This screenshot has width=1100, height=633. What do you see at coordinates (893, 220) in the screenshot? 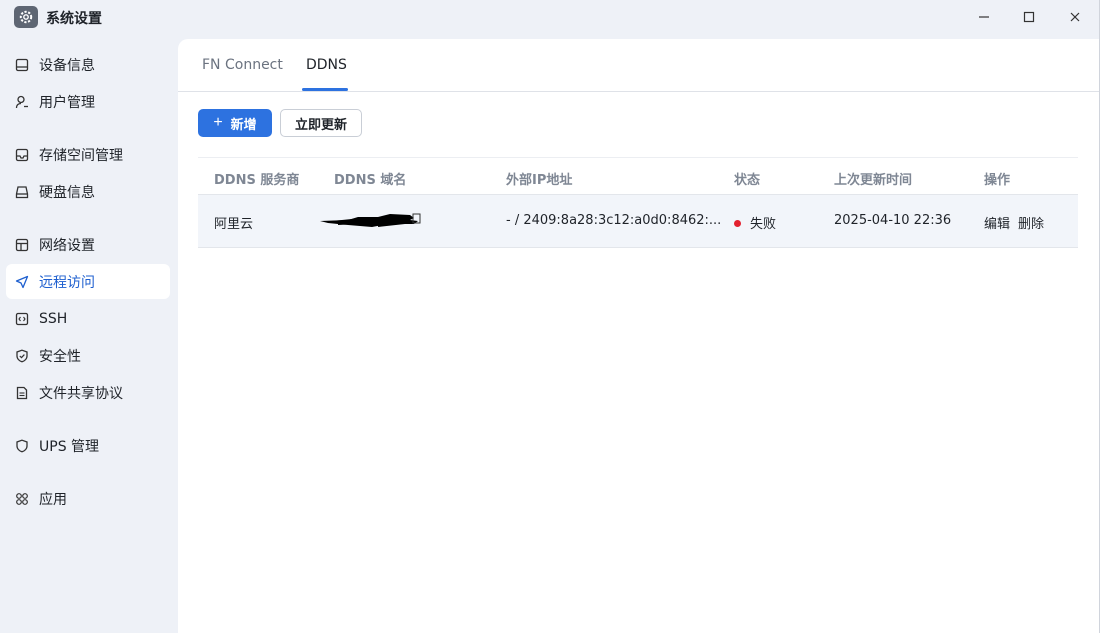
I see `cell-last-updated: 2025-04-10 22:36` at bounding box center [893, 220].